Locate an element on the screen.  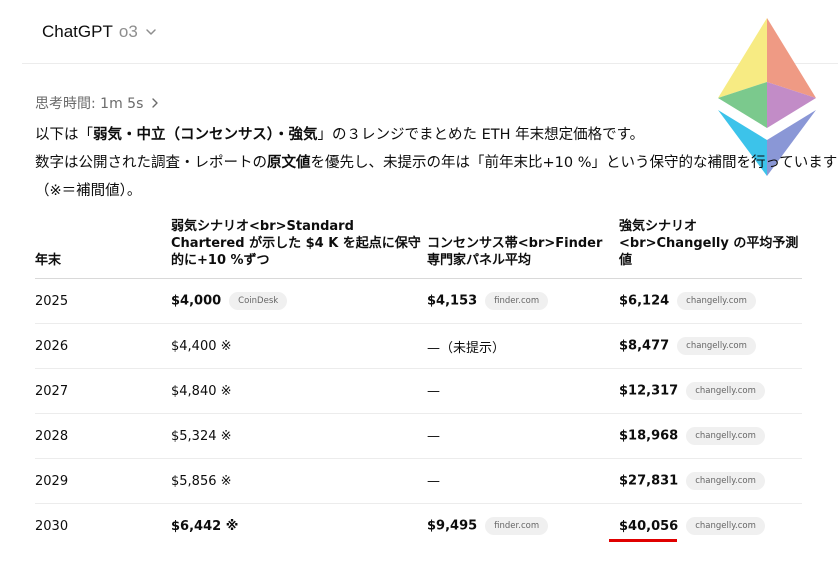
table-row: 2027 $4,840 ※ — $12,317 changelly.com is located at coordinates (418, 391).